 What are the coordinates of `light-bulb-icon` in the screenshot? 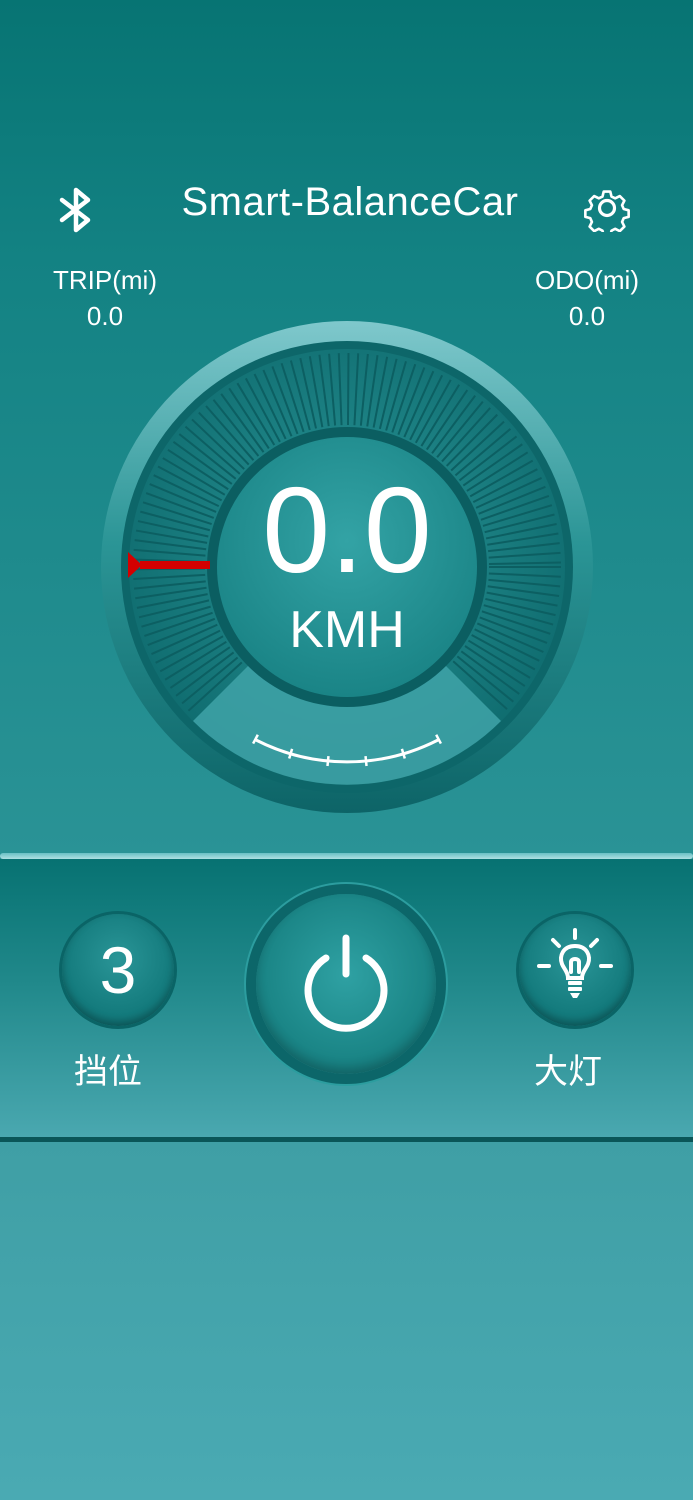 It's located at (575, 963).